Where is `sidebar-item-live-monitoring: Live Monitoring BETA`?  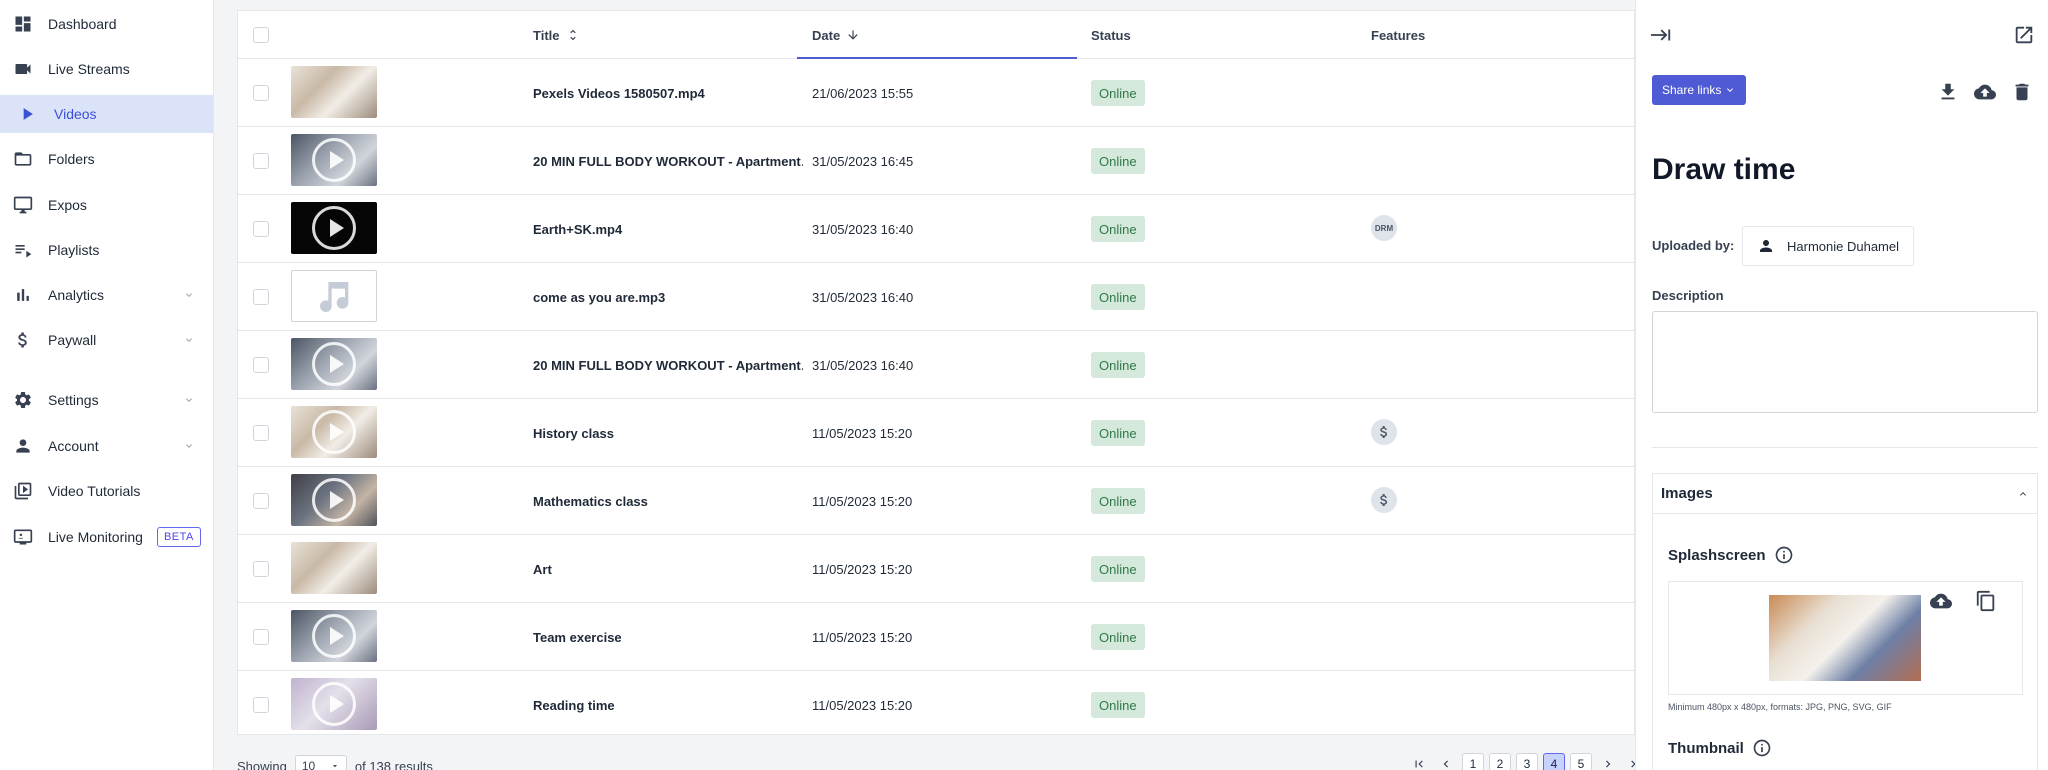 sidebar-item-live-monitoring: Live Monitoring BETA is located at coordinates (106, 537).